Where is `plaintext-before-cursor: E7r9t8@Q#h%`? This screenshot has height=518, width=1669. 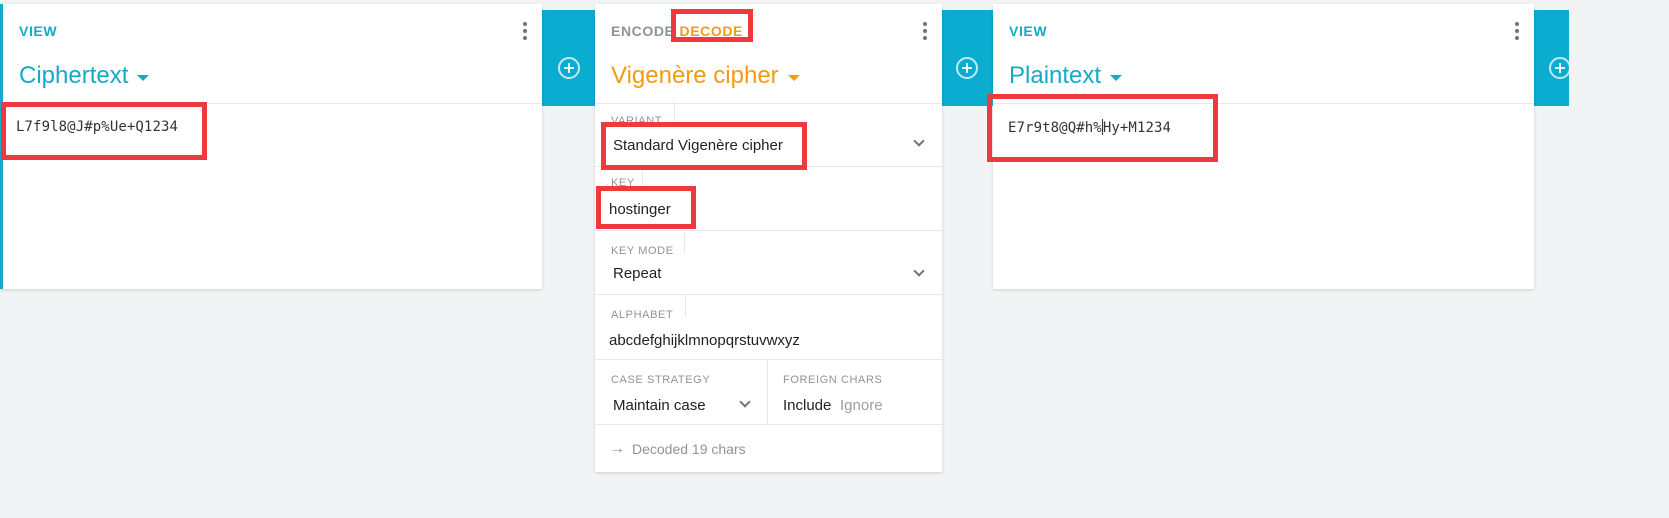
plaintext-before-cursor: E7r9t8@Q#h% is located at coordinates (1055, 128).